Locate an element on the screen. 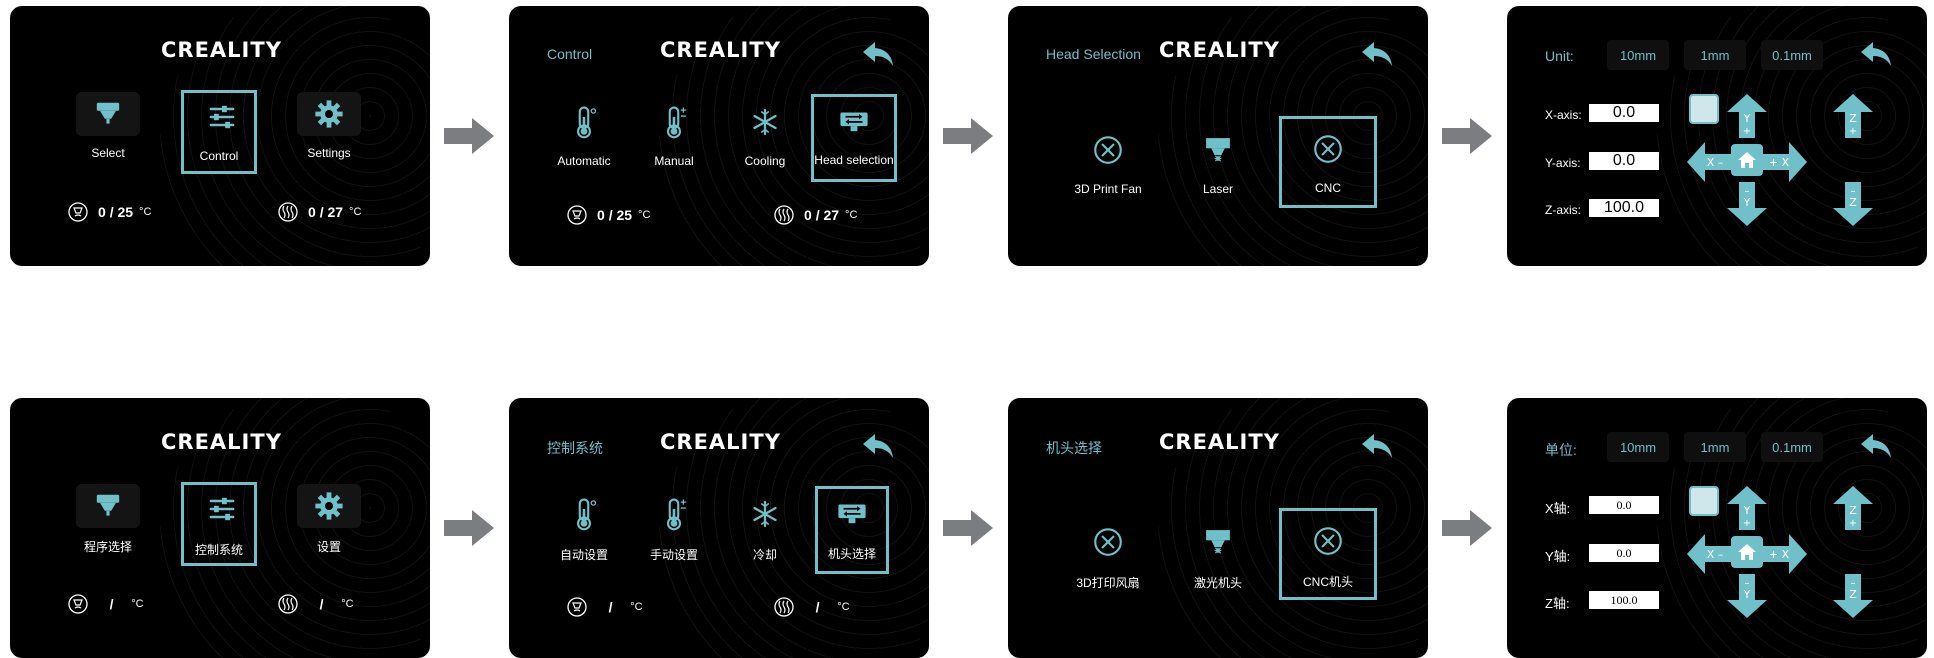  screen-title: Head Selection is located at coordinates (1093, 54).